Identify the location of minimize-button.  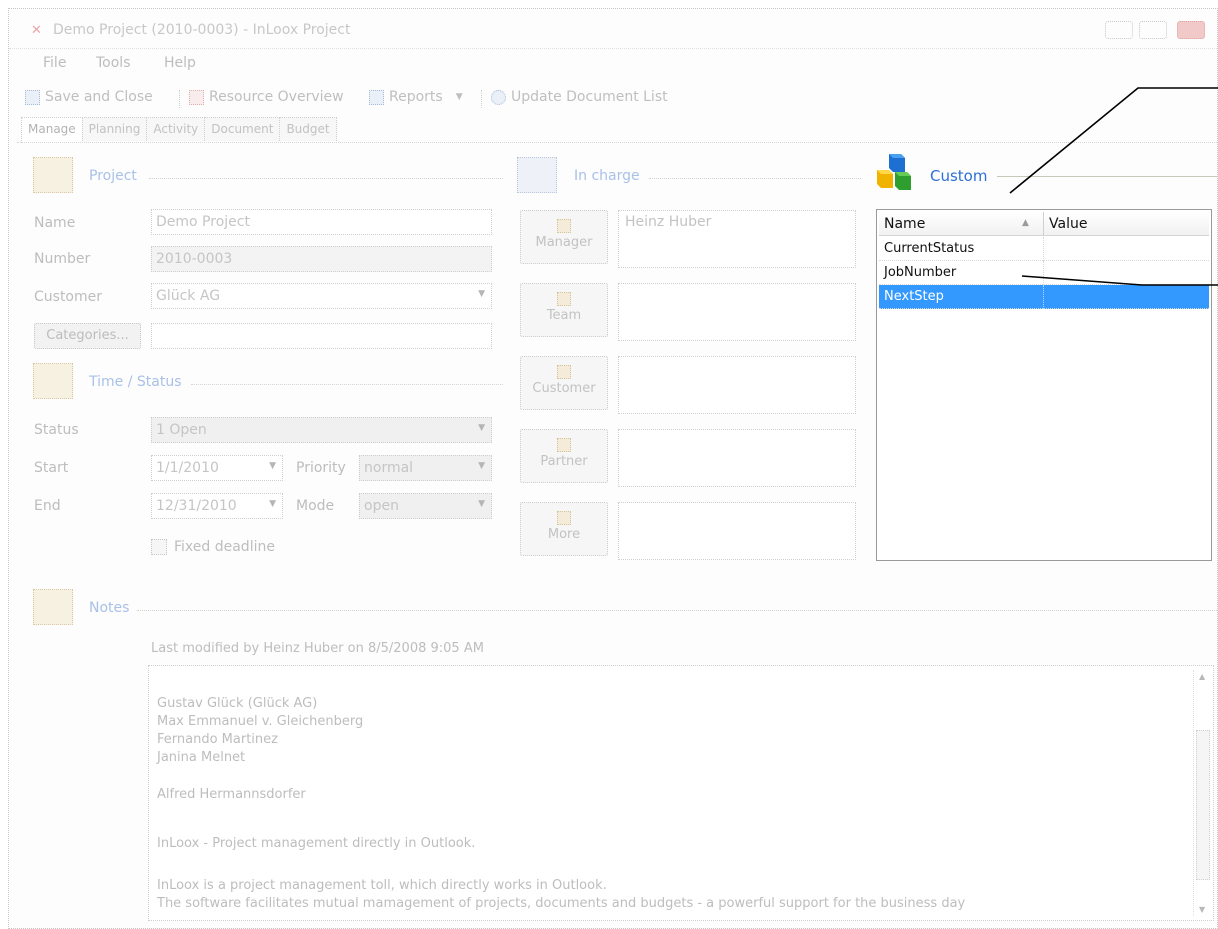
(1119, 30).